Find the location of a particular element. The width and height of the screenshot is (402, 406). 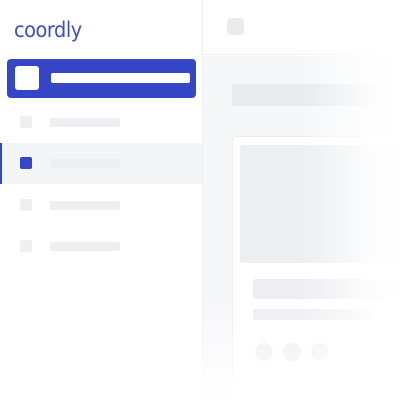

brand-logo: coordly is located at coordinates (51, 30).